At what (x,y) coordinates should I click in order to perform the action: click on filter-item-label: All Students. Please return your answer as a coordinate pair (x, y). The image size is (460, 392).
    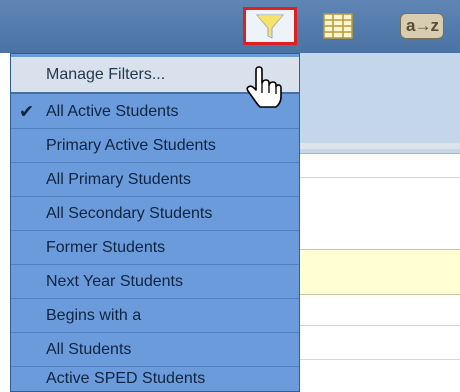
    Looking at the image, I should click on (89, 349).